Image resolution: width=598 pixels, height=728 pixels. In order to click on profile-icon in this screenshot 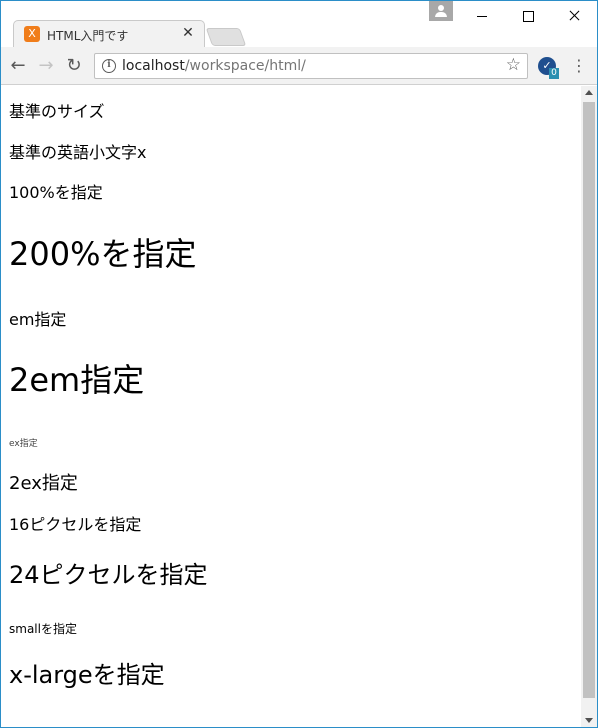, I will do `click(441, 11)`.